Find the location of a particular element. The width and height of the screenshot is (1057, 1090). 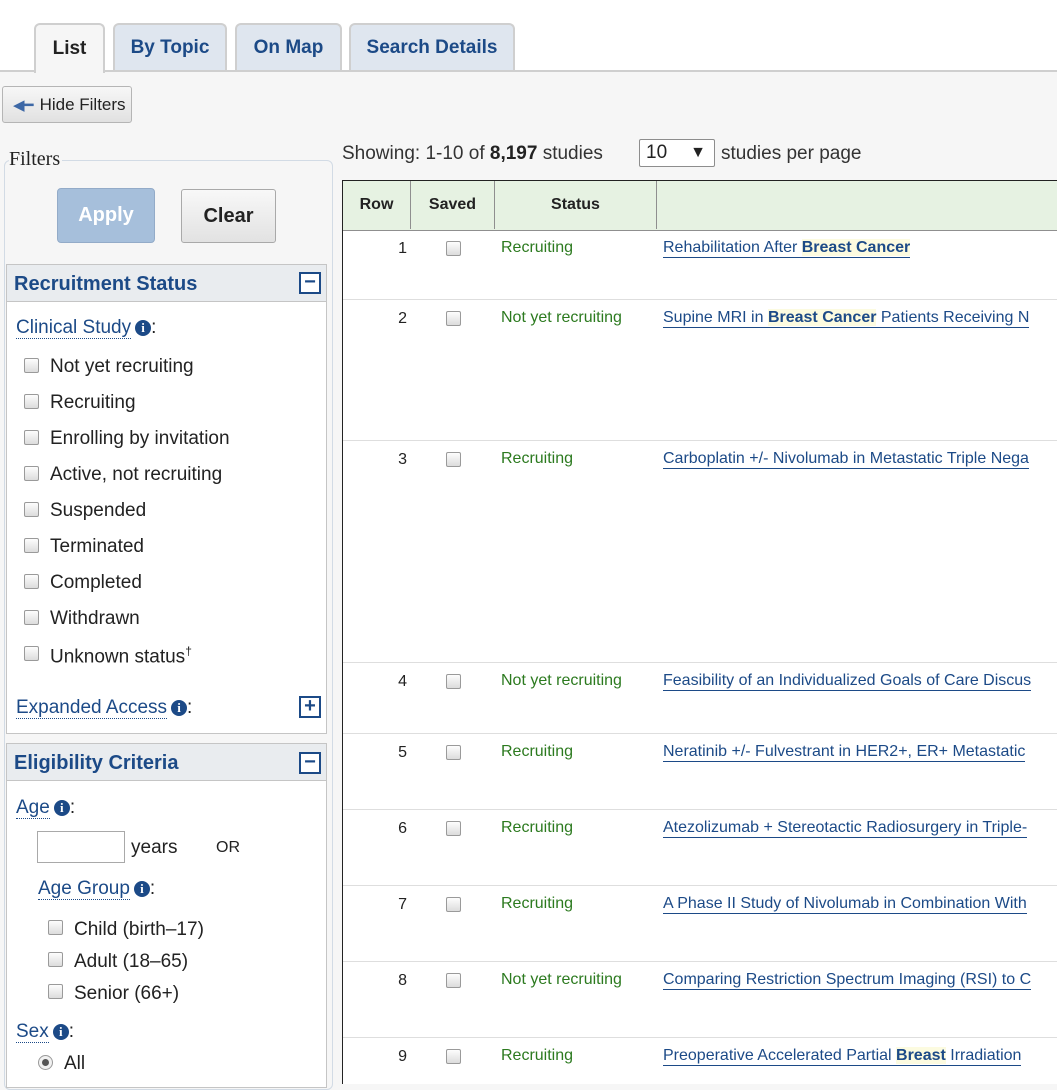

checkbox-suspended is located at coordinates (31, 509).